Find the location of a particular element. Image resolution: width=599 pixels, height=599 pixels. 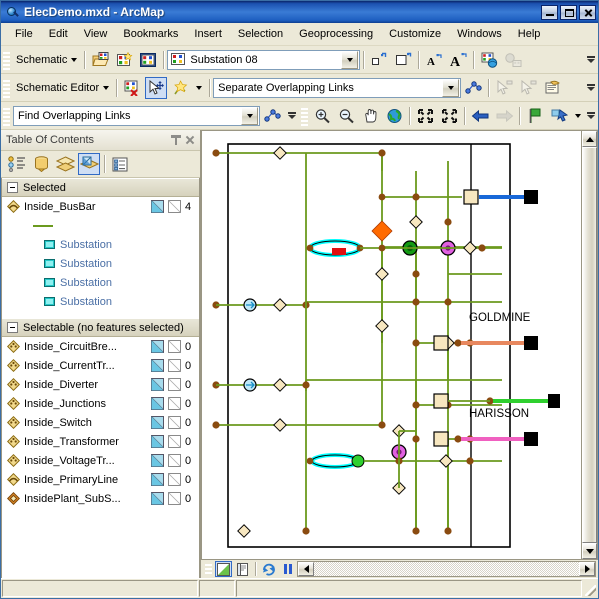

list-by-selection-button is located at coordinates (89, 164).